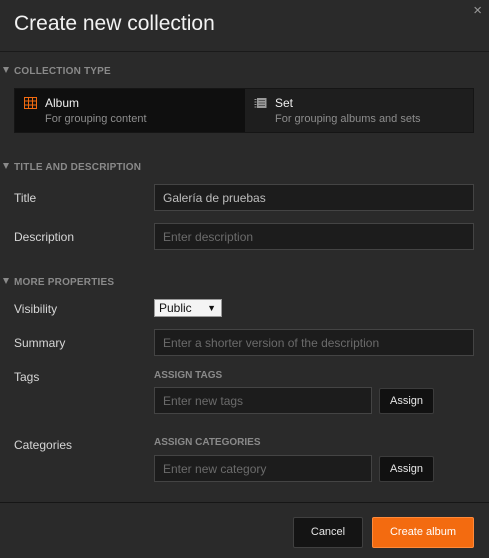 Image resolution: width=489 pixels, height=558 pixels. Describe the element at coordinates (328, 532) in the screenshot. I see `cancel-button: Cancel` at that location.